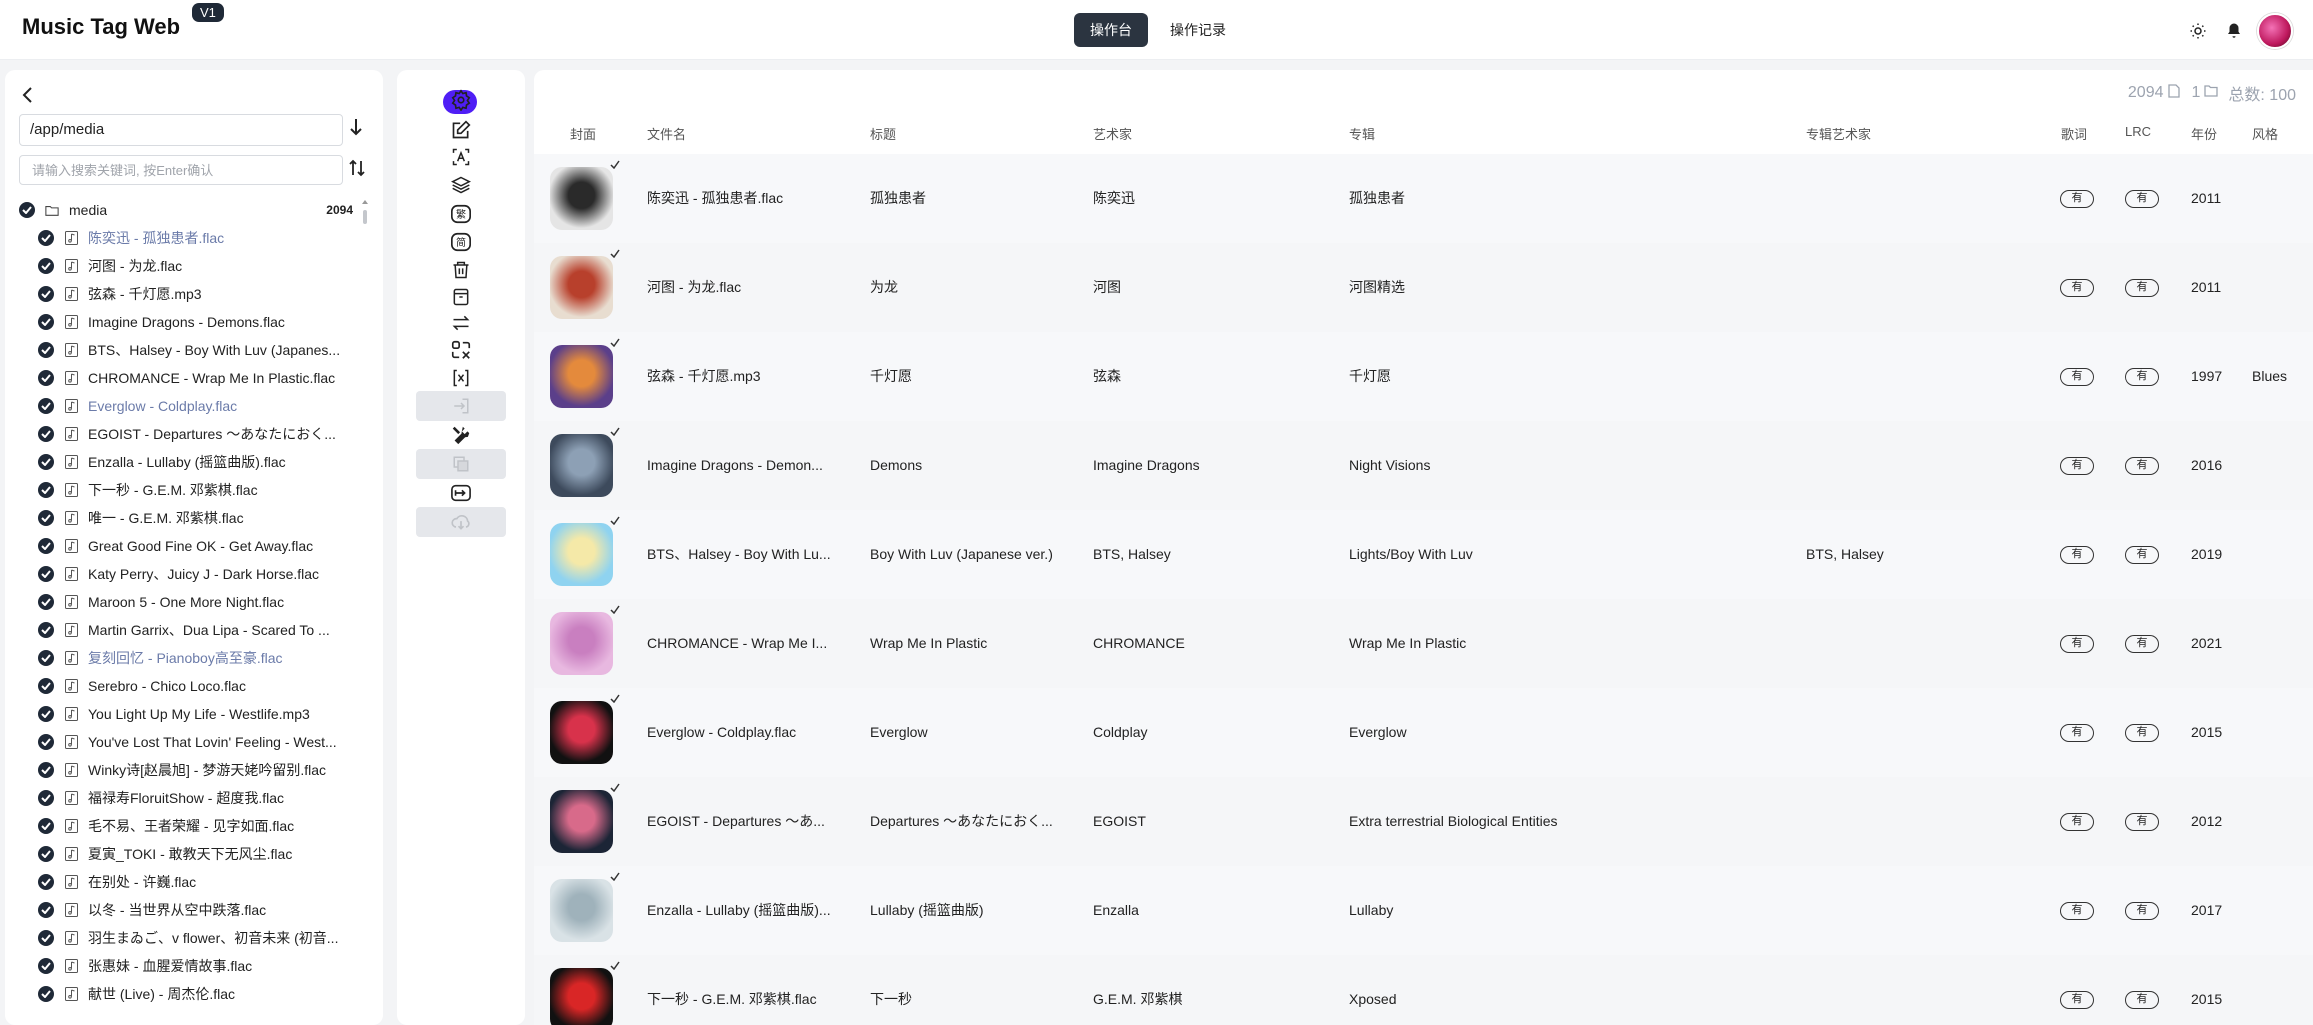  What do you see at coordinates (181, 130) in the screenshot?
I see `path-input: /app/media` at bounding box center [181, 130].